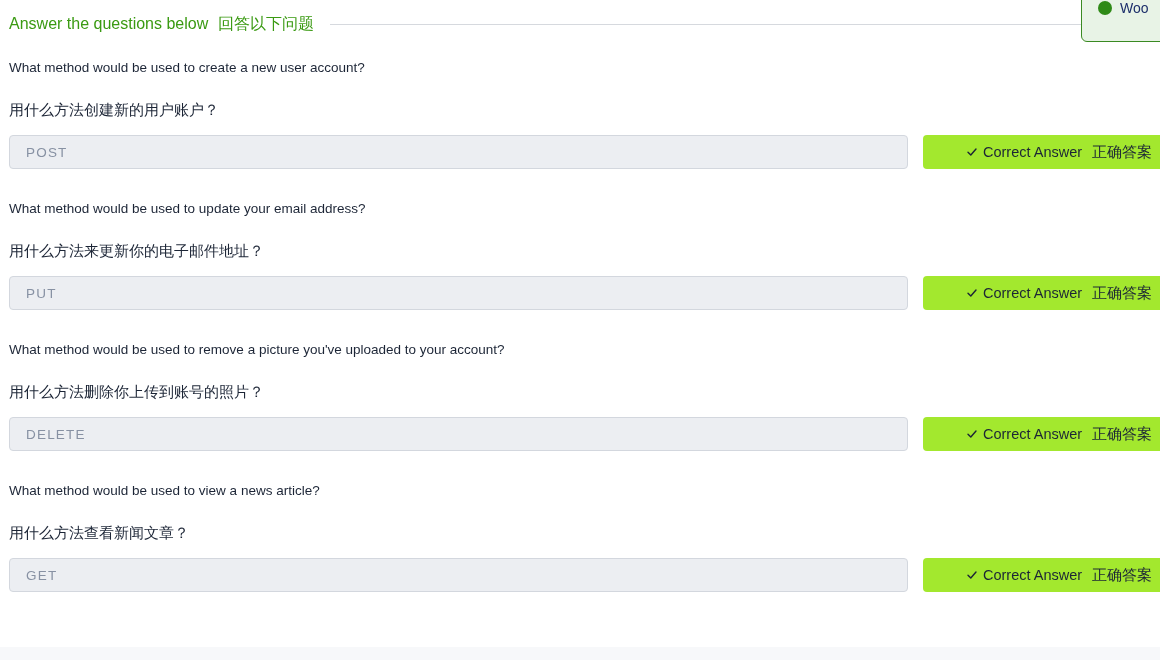 Image resolution: width=1160 pixels, height=660 pixels. What do you see at coordinates (137, 251) in the screenshot?
I see `question-text: 用什么方法来更新你的电子邮件地址？` at bounding box center [137, 251].